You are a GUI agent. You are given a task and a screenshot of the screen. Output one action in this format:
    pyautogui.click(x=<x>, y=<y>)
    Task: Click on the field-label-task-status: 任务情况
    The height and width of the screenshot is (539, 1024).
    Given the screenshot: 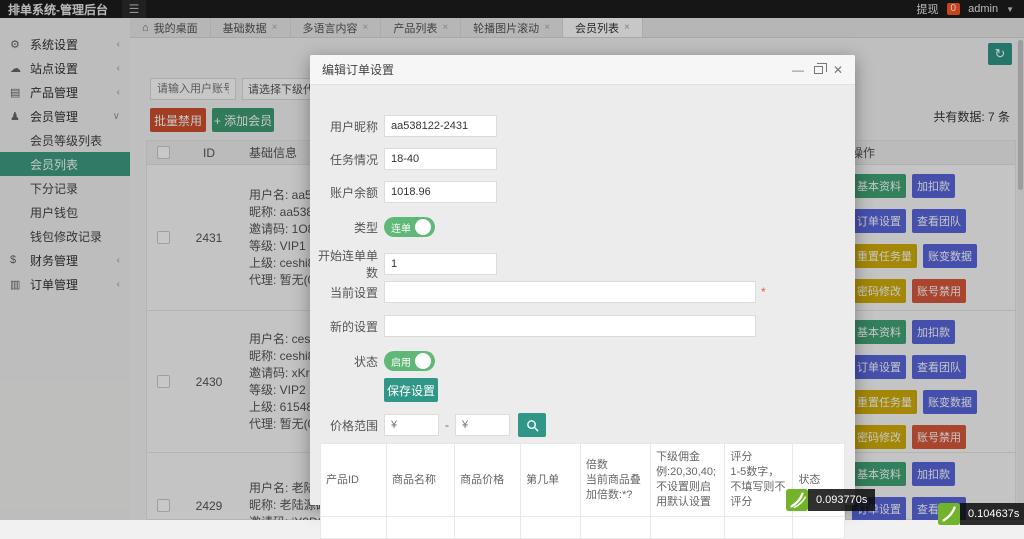 What is the action you would take?
    pyautogui.click(x=353, y=159)
    